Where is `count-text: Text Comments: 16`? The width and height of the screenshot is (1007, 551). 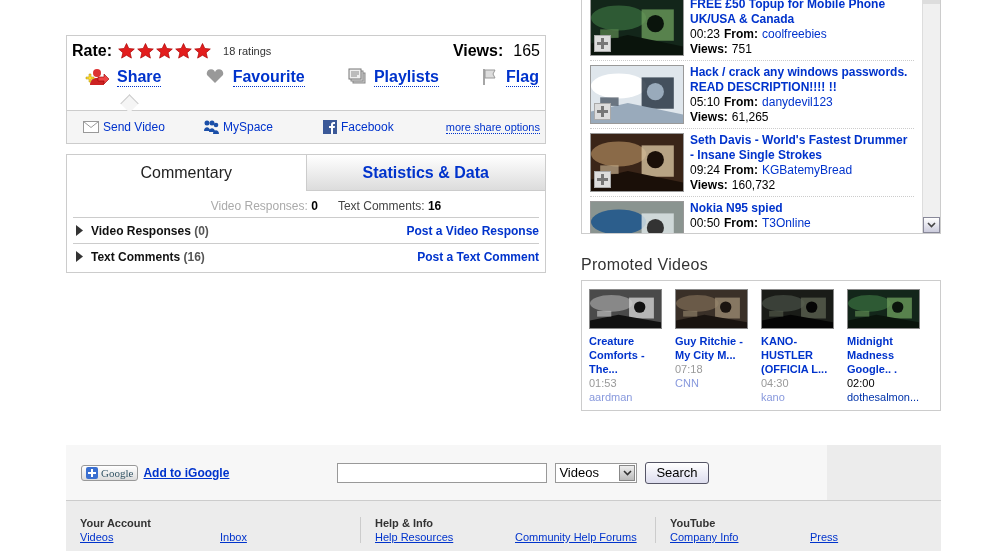
count-text: Text Comments: 16 is located at coordinates (389, 206).